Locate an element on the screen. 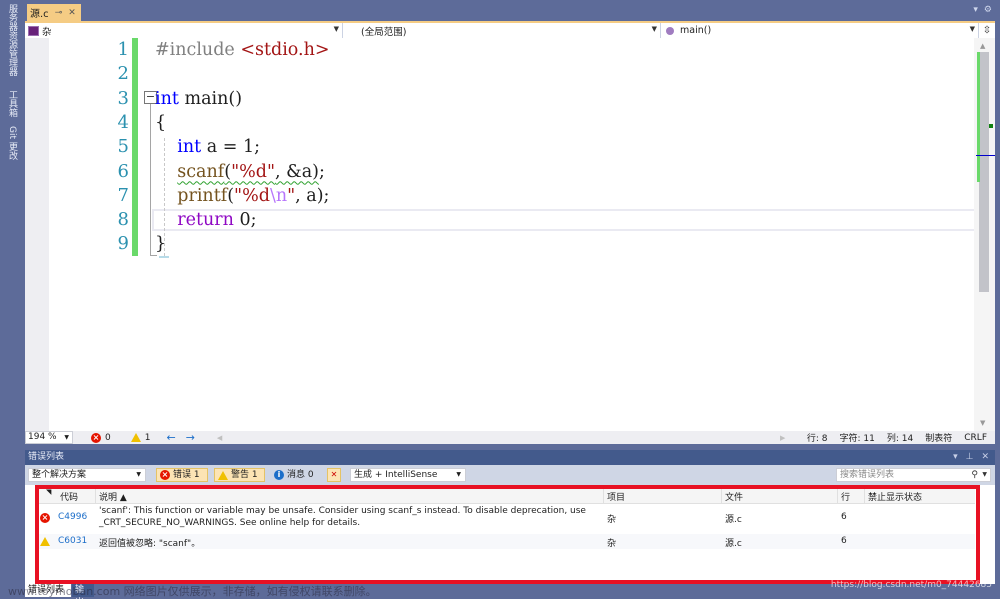 The width and height of the screenshot is (1000, 599). zoom-dropdown: 194 % ▼ is located at coordinates (49, 437).